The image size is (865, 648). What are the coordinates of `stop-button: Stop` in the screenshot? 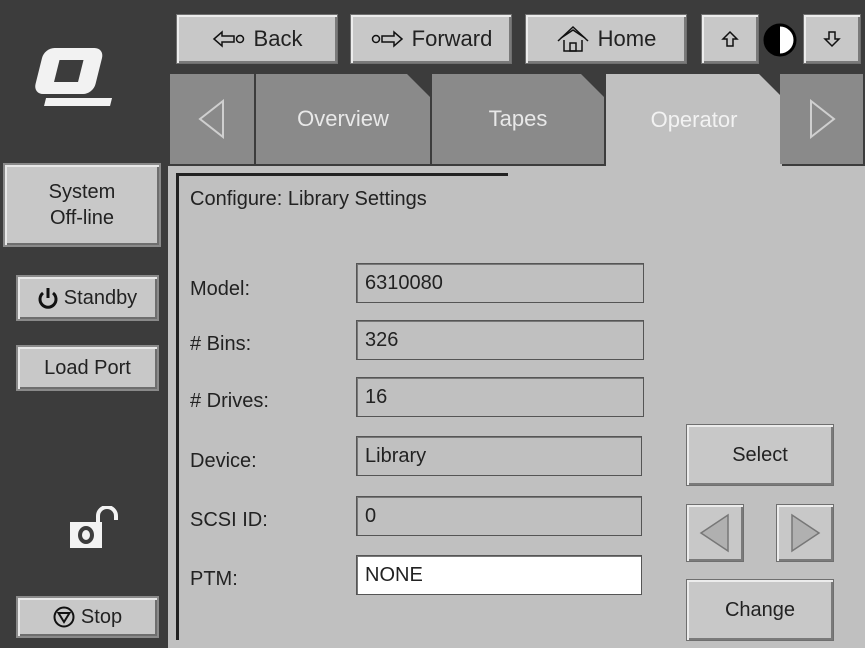 It's located at (87, 617).